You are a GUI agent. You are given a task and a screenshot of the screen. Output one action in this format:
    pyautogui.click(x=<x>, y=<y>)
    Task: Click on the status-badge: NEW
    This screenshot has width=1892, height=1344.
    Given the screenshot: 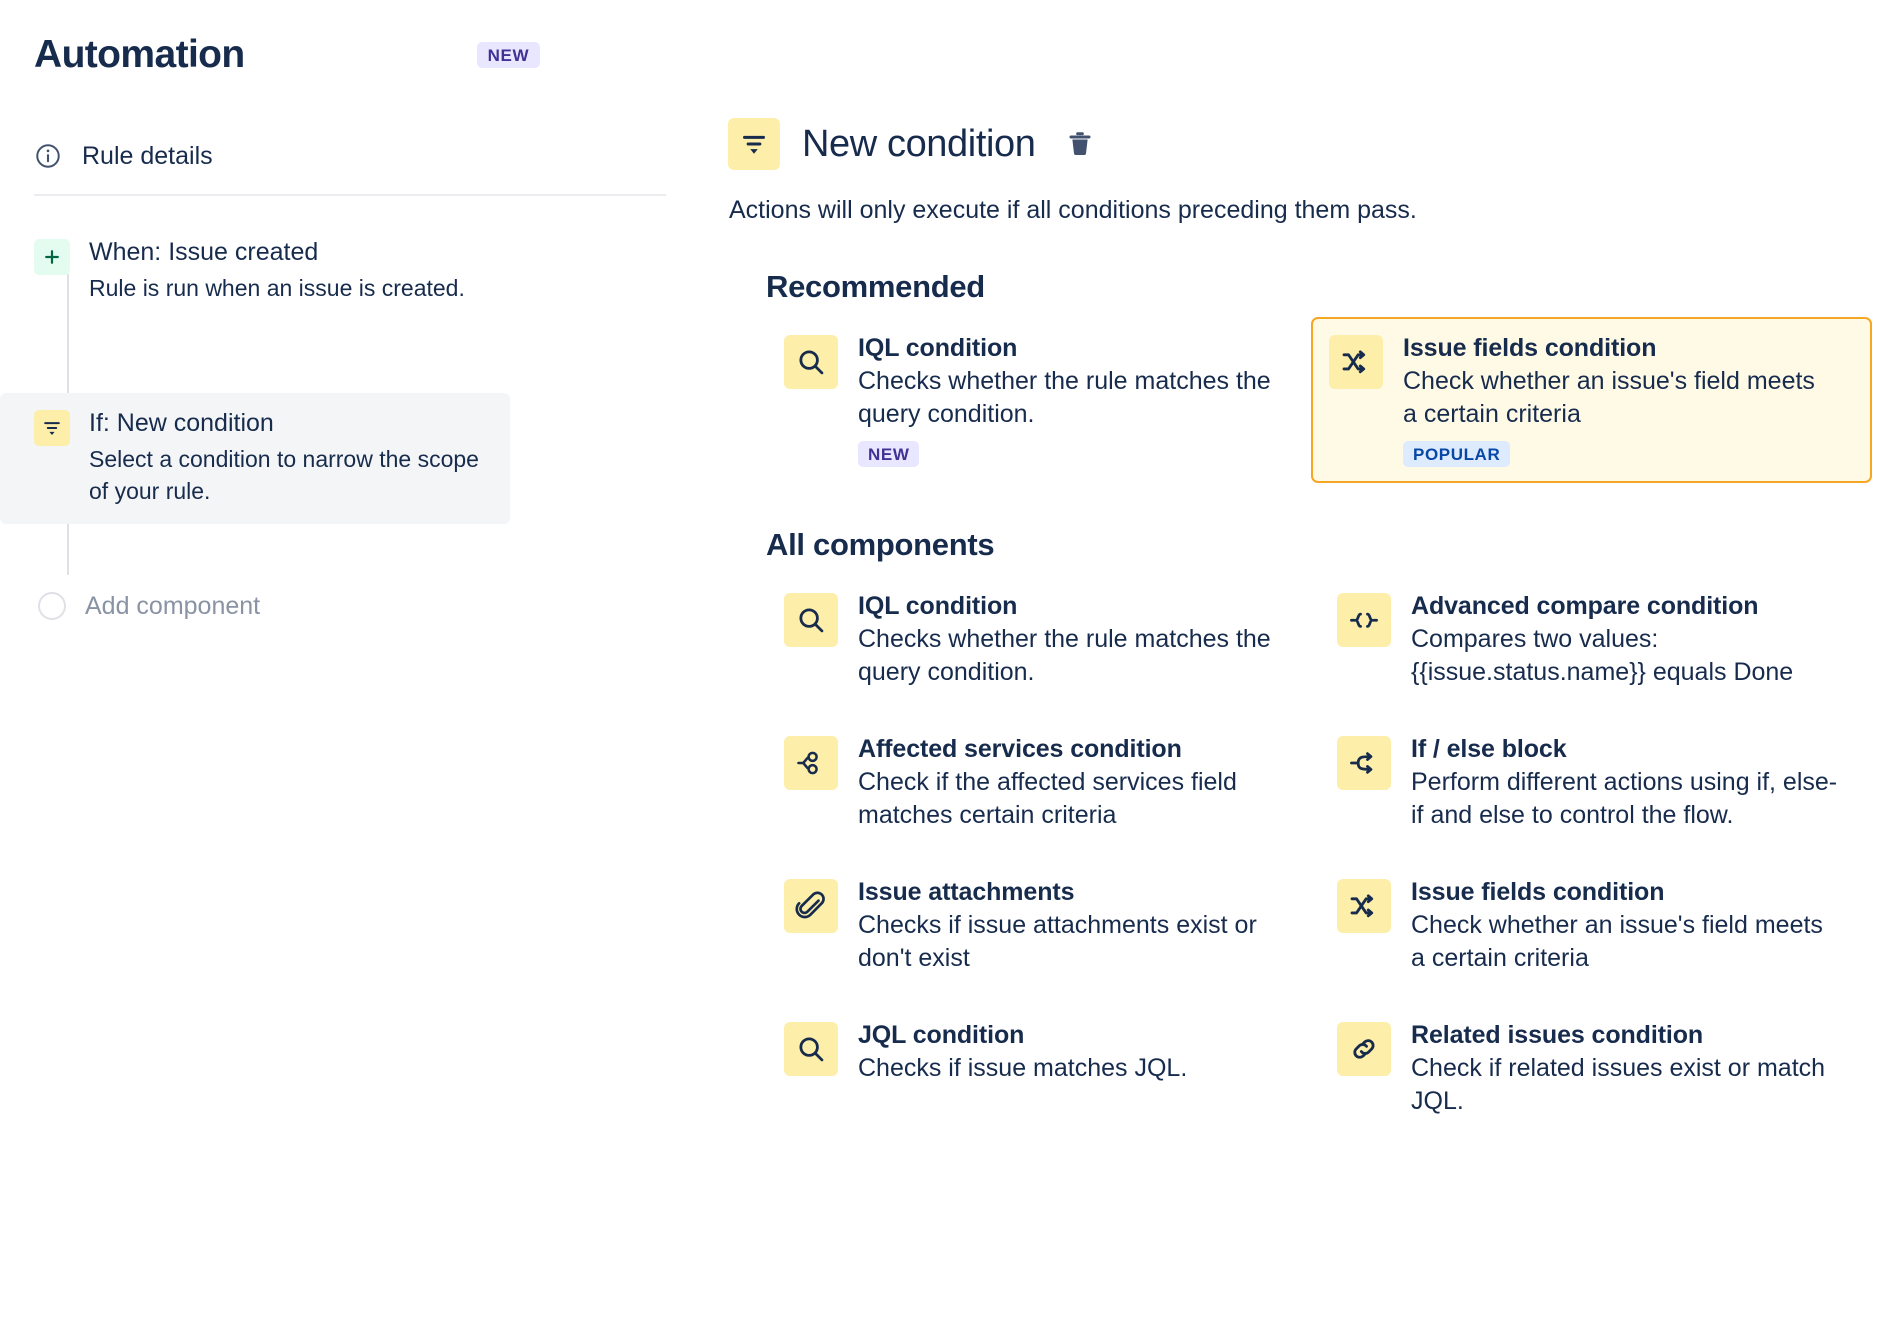 What is the action you would take?
    pyautogui.click(x=889, y=454)
    